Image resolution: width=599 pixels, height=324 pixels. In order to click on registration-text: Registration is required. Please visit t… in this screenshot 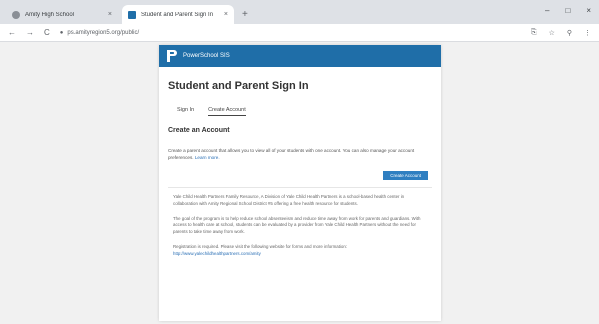, I will do `click(260, 246)`.